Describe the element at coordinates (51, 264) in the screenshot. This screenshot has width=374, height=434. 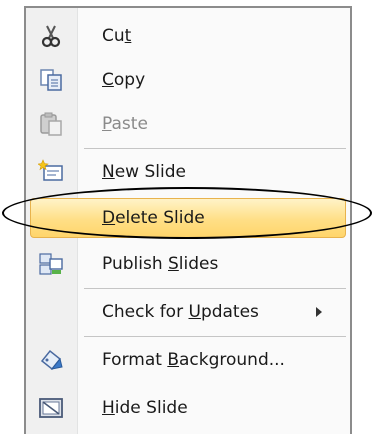
I see `publish-slides-icon` at that location.